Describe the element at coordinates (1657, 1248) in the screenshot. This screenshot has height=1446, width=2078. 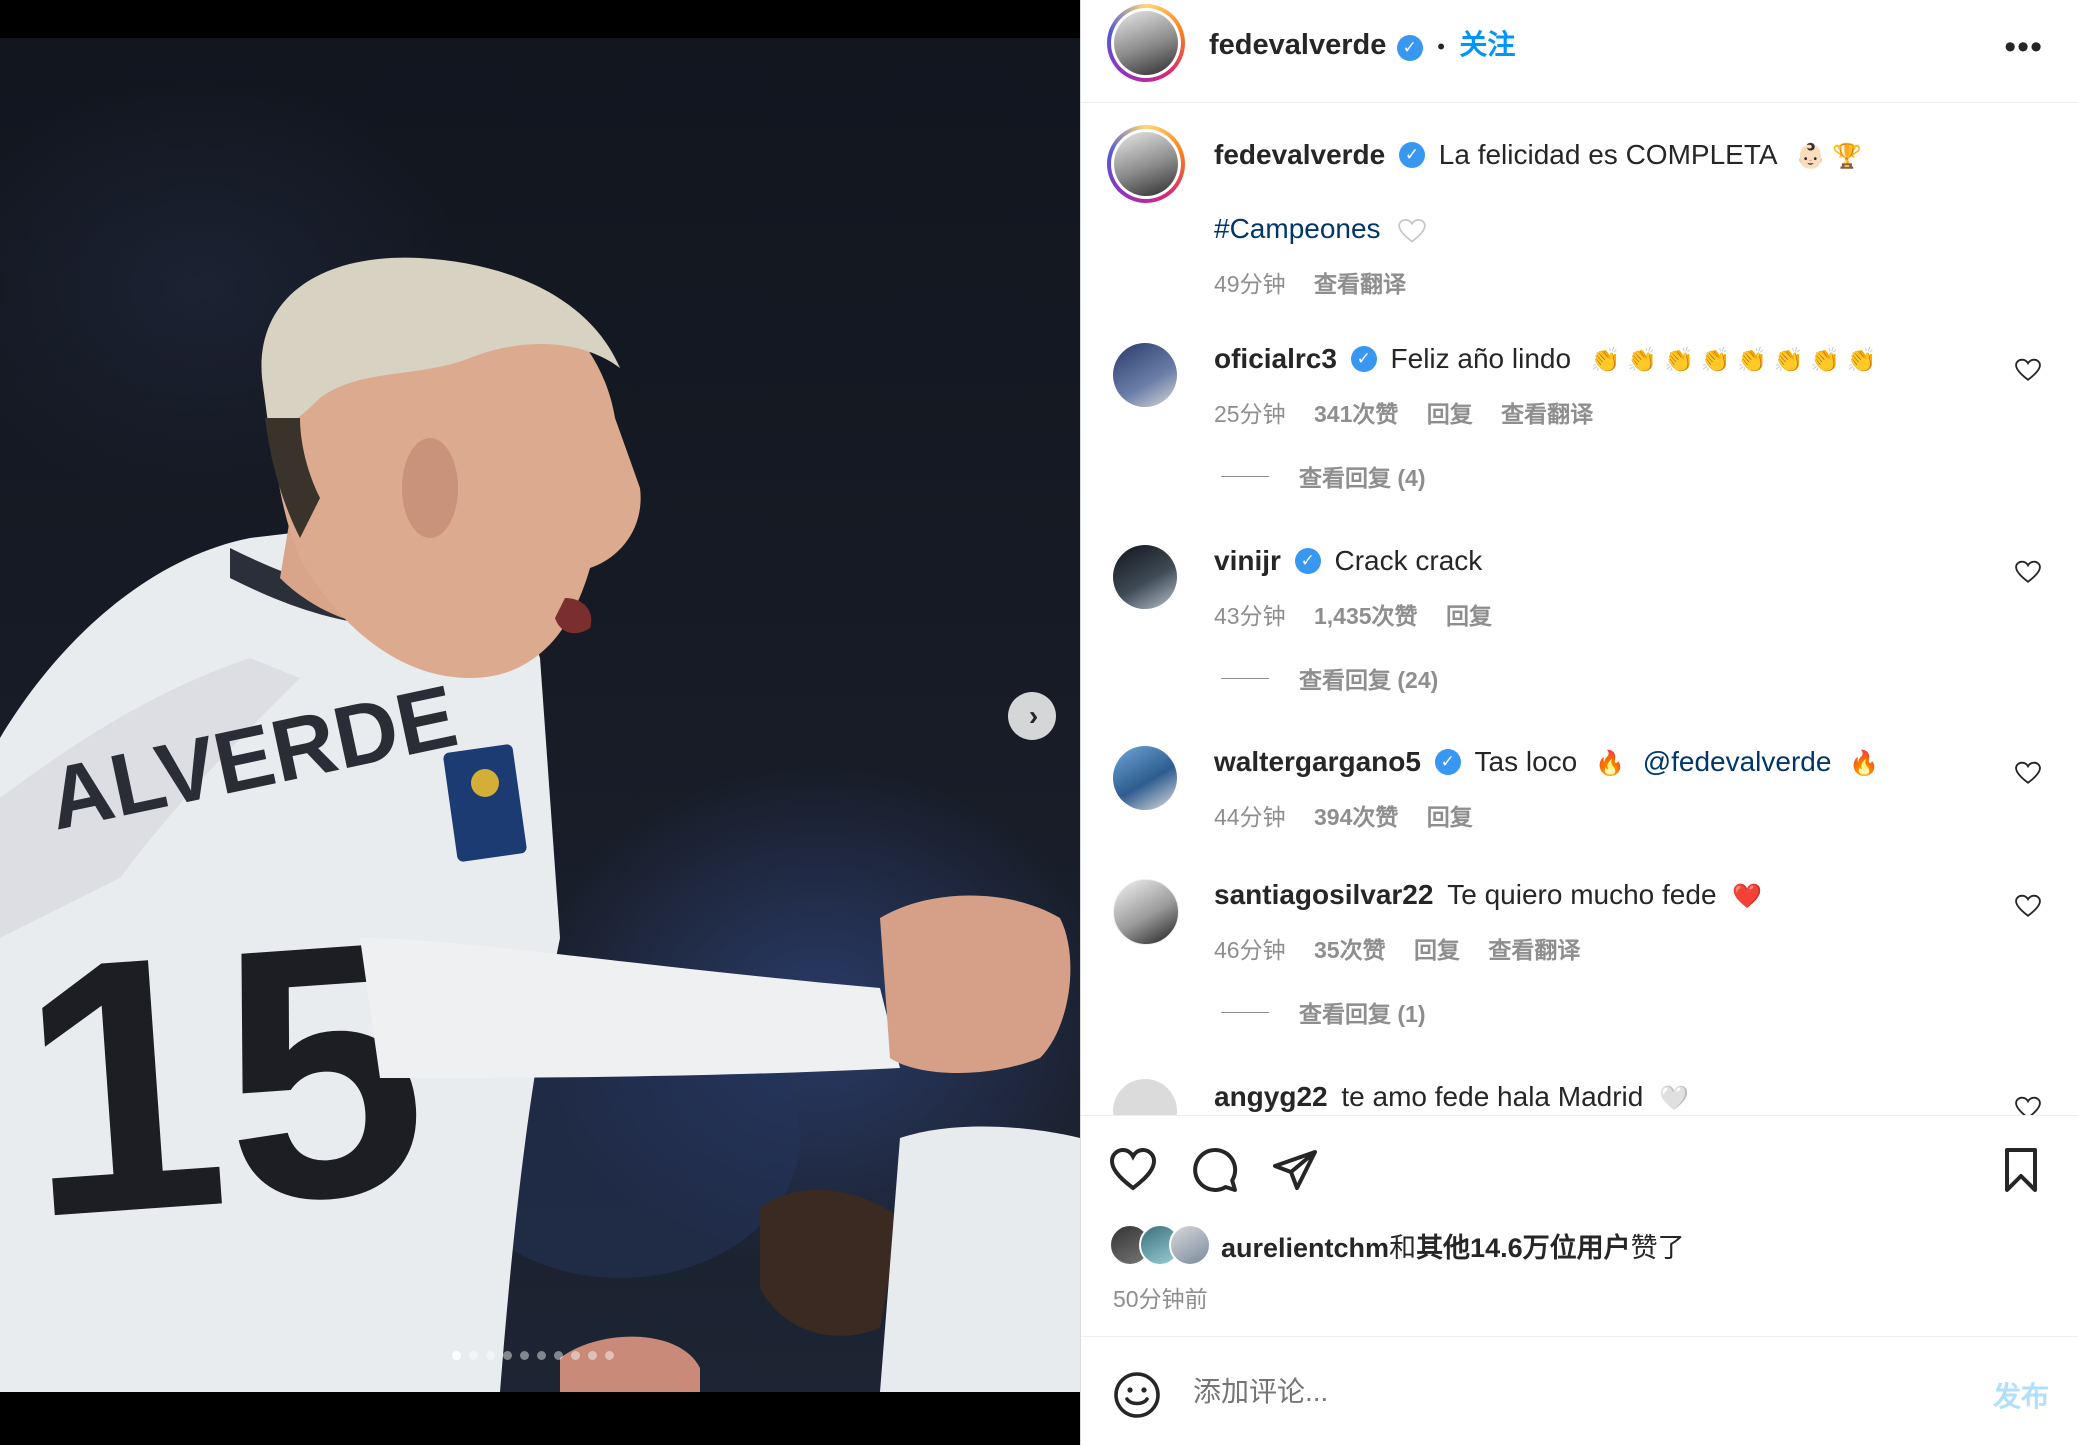
I see `liked-by-suffix: 赞了` at that location.